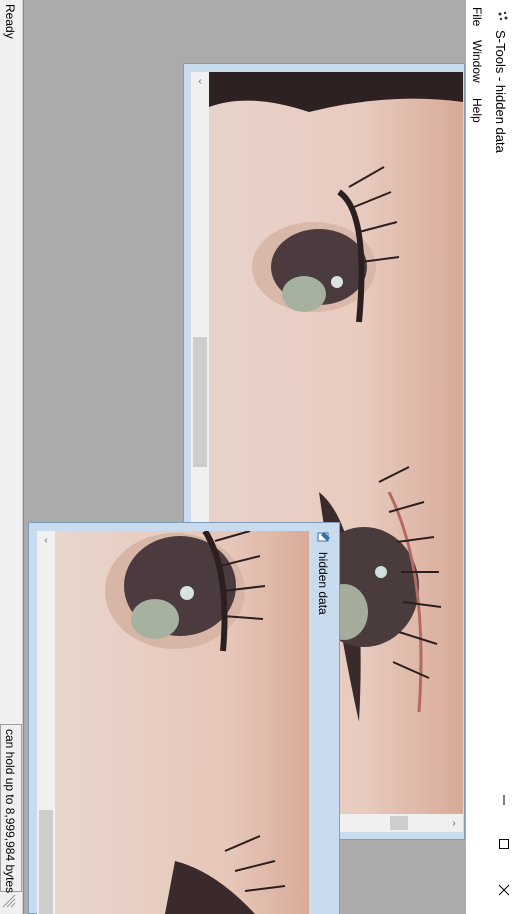 This screenshot has width=519, height=914. I want to click on front-window-title: hidden data, so click(323, 583).